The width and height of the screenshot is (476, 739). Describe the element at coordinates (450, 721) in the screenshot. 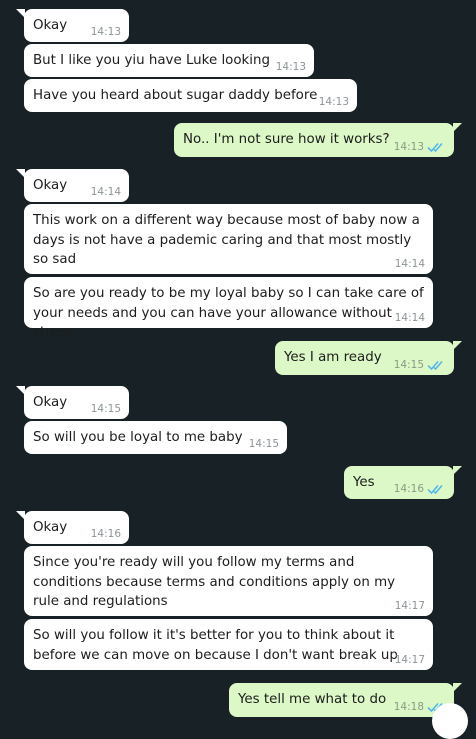

I see `scroll-down-button` at that location.